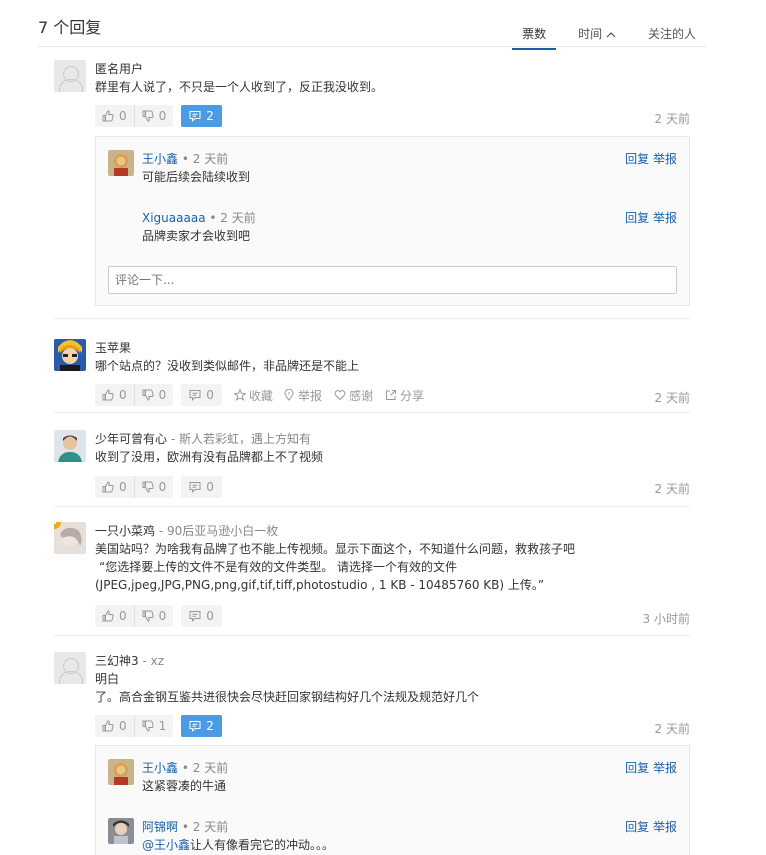 The width and height of the screenshot is (766, 855). I want to click on avatar: V, so click(70, 538).